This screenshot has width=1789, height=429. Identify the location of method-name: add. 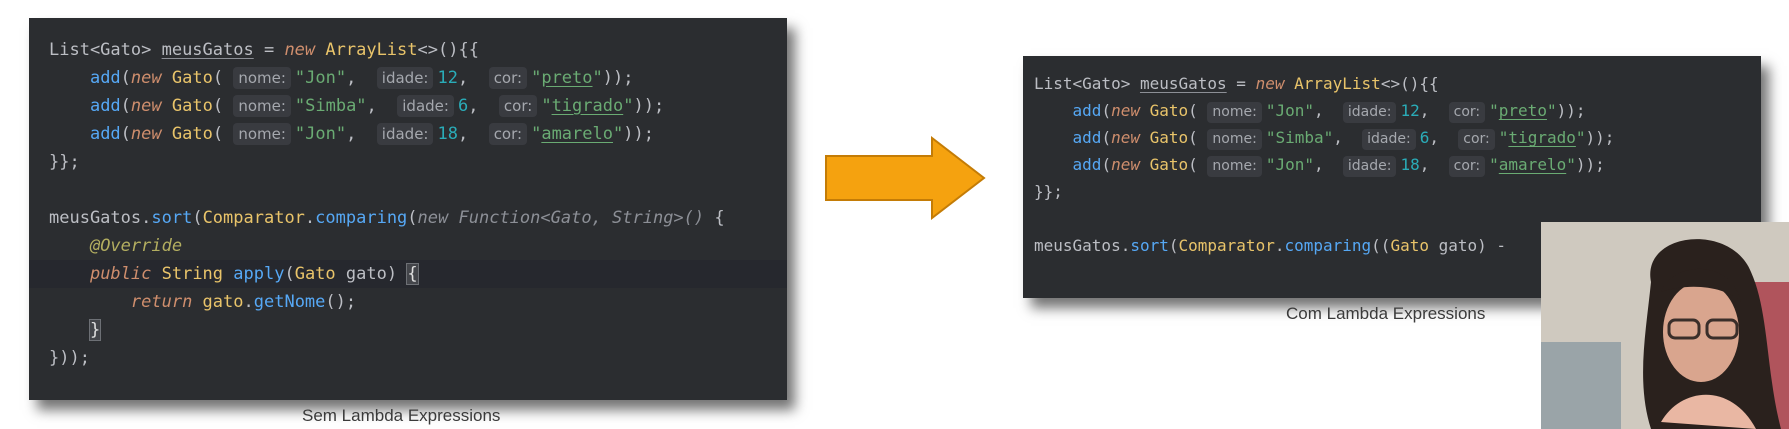
(105, 78).